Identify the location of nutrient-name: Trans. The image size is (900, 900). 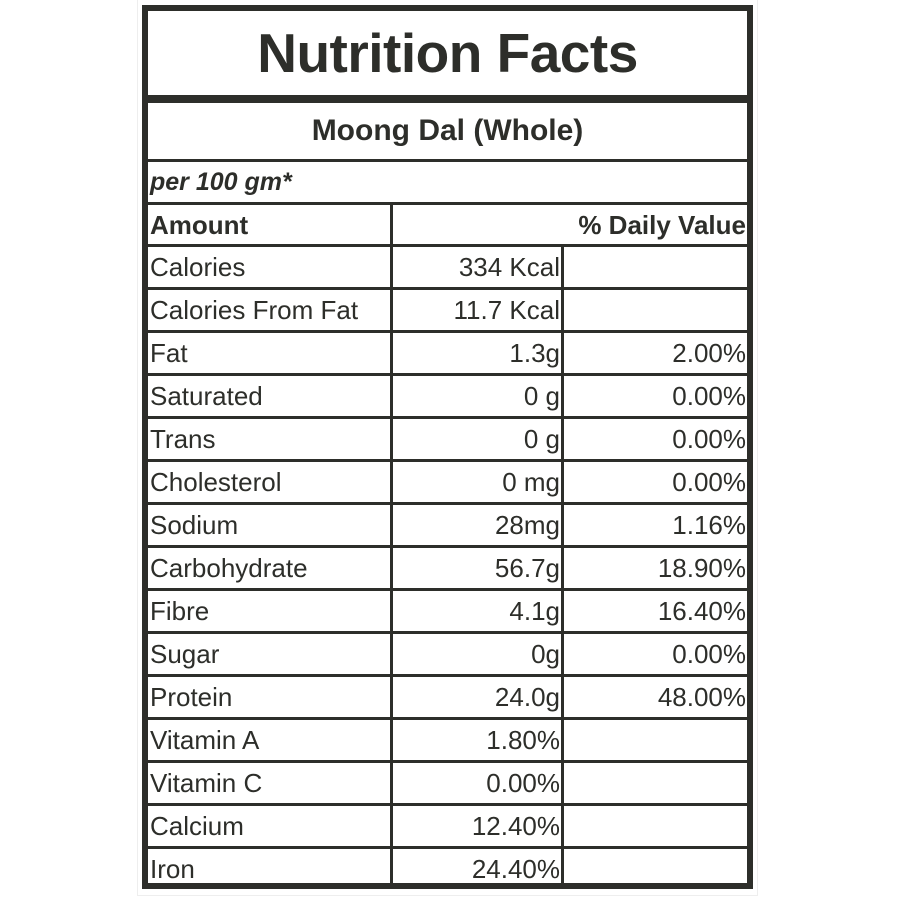
(183, 438).